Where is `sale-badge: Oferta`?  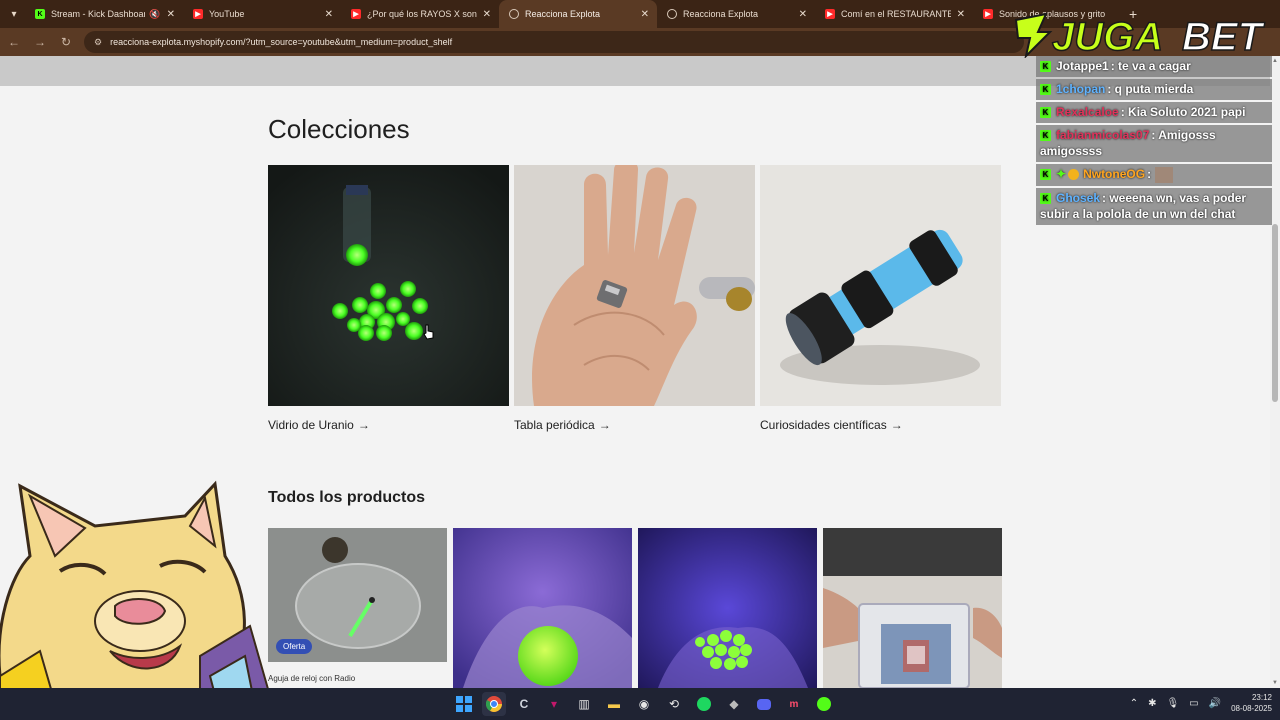
sale-badge: Oferta is located at coordinates (294, 646).